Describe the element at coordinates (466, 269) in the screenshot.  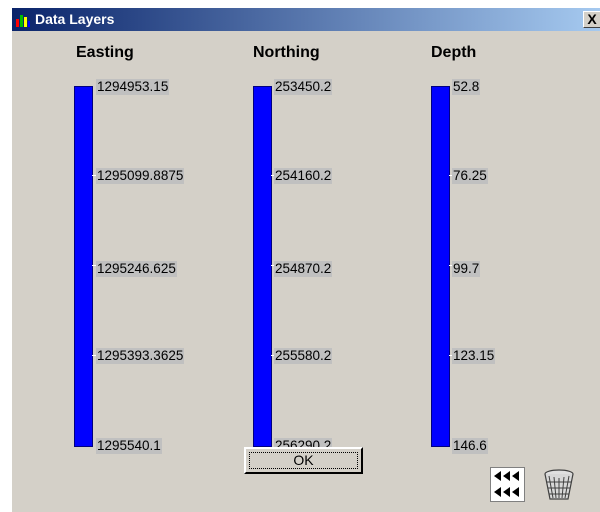
I see `depth-label-mid: 99.7` at that location.